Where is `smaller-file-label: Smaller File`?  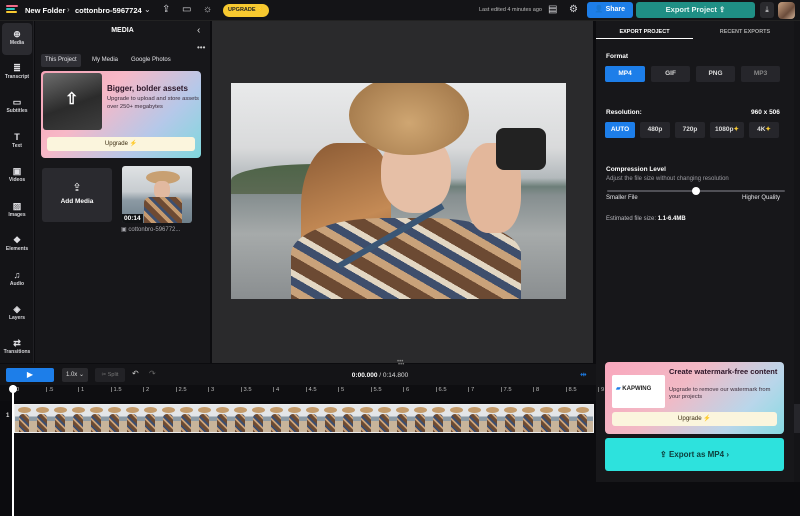 smaller-file-label: Smaller File is located at coordinates (622, 198).